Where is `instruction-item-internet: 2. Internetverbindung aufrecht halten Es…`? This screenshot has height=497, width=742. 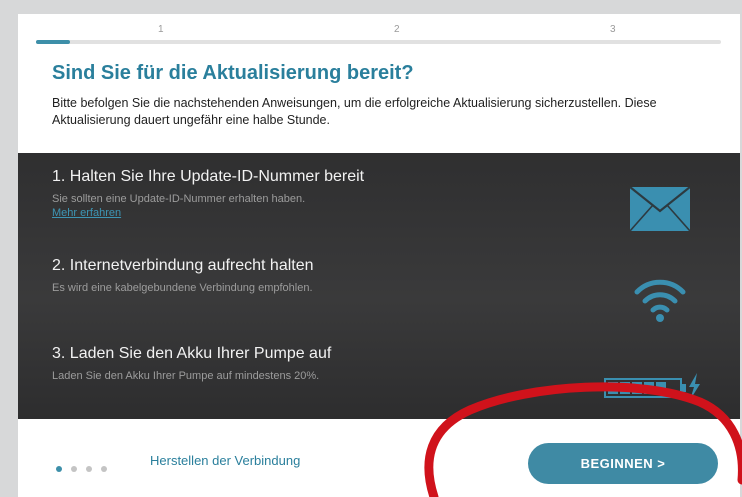
instruction-item-internet: 2. Internetverbindung aufrecht halten Es… is located at coordinates (183, 275).